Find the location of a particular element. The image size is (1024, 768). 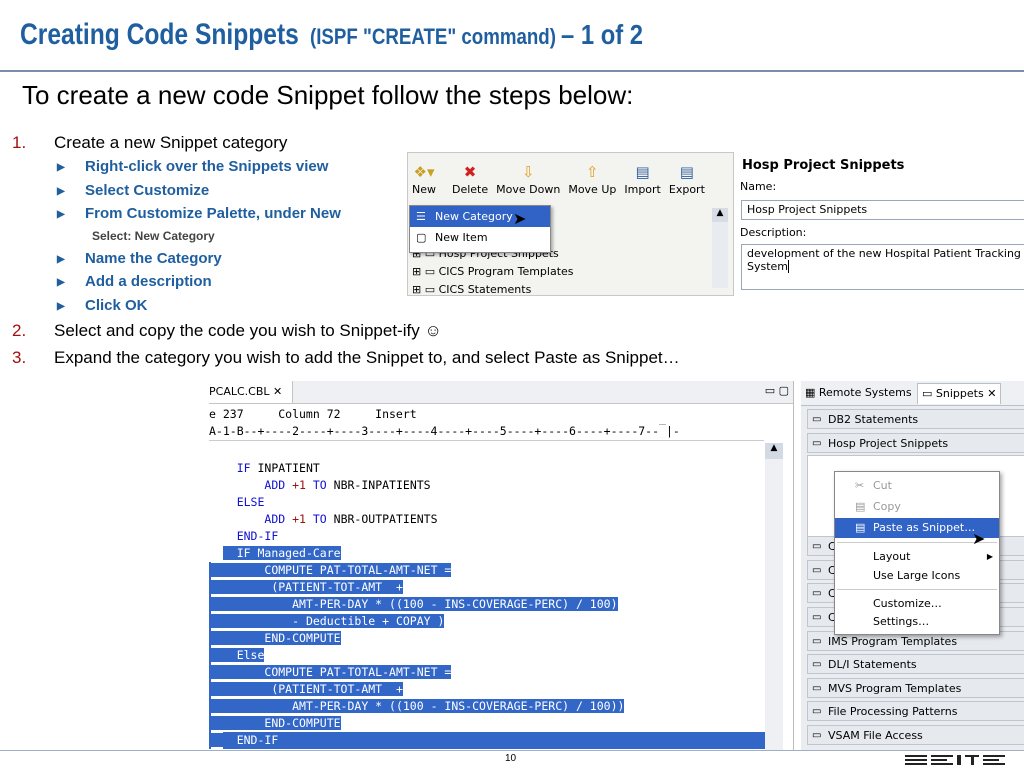

import-icon: ▤ is located at coordinates (642, 172).